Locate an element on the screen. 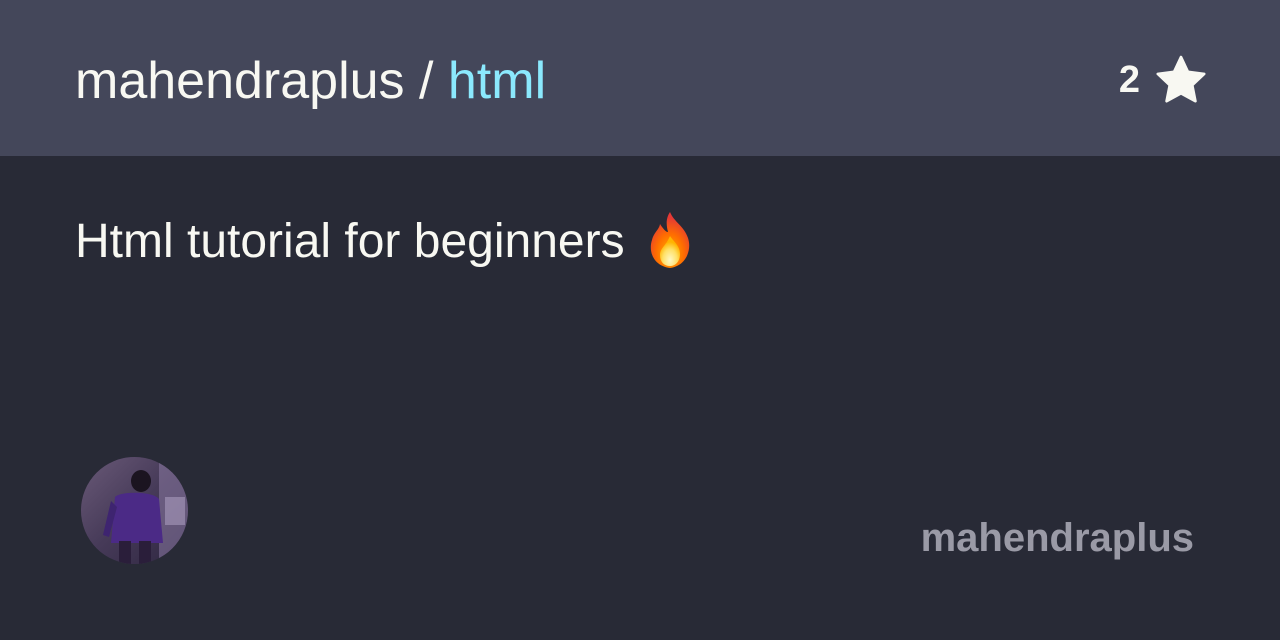 This screenshot has width=1280, height=640. star-icon is located at coordinates (1181, 79).